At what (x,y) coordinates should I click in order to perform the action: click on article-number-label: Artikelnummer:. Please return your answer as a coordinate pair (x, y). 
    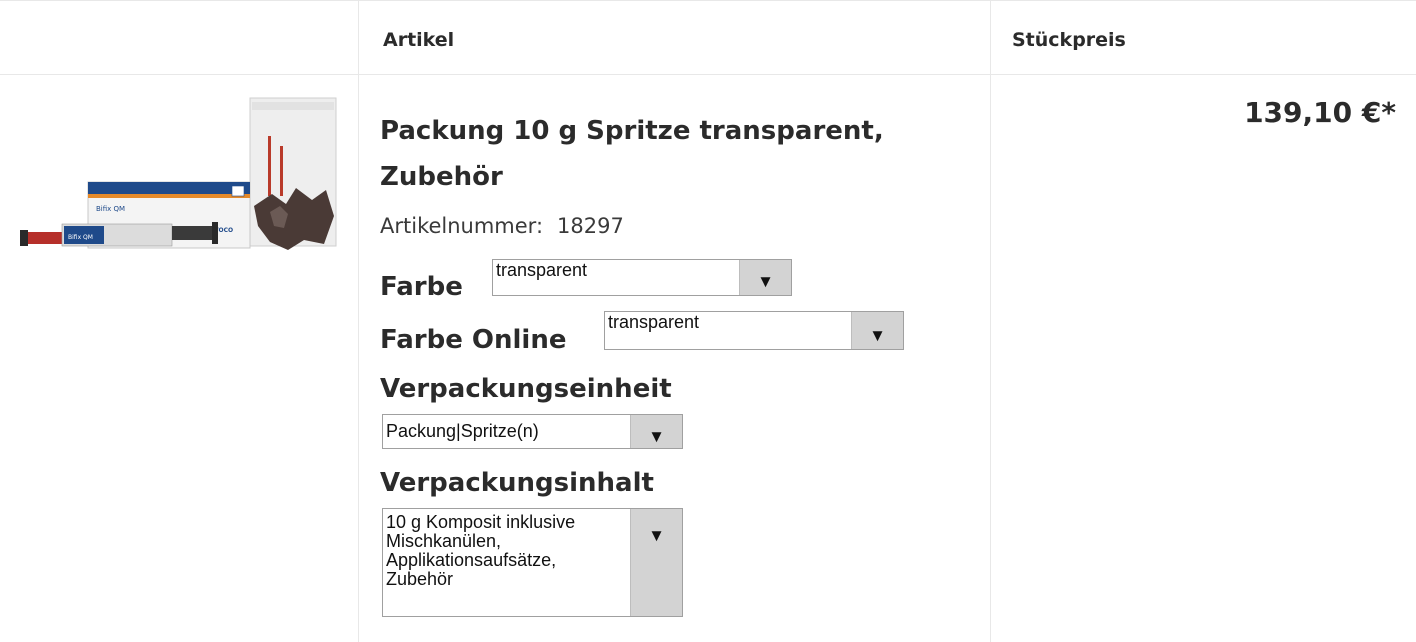
    Looking at the image, I should click on (462, 226).